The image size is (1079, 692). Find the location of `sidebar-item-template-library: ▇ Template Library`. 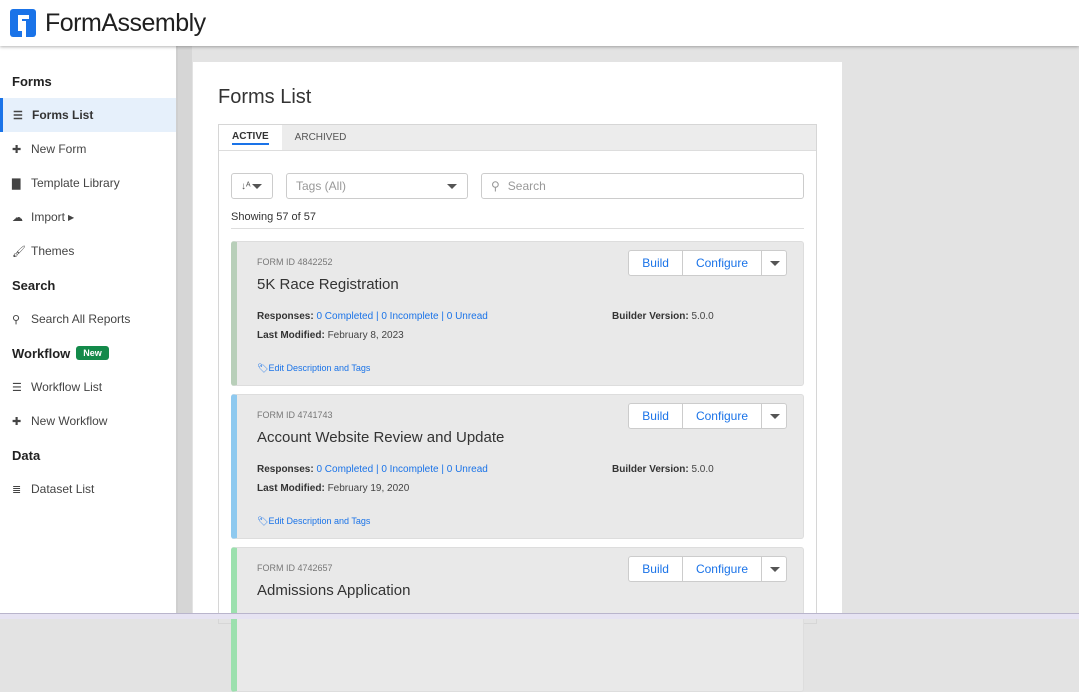

sidebar-item-template-library: ▇ Template Library is located at coordinates (88, 183).